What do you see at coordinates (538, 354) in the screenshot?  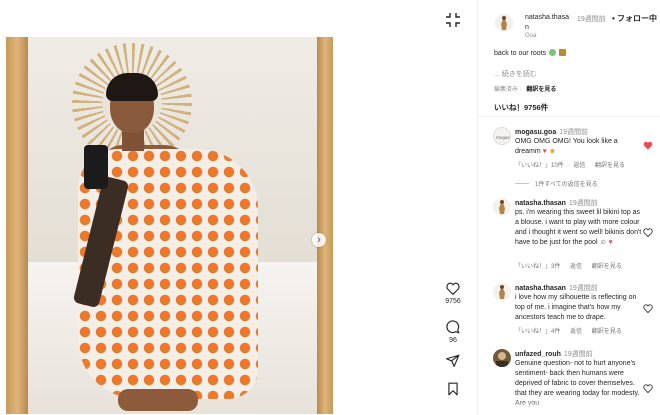 I see `comment-username: unfazed_rouh` at bounding box center [538, 354].